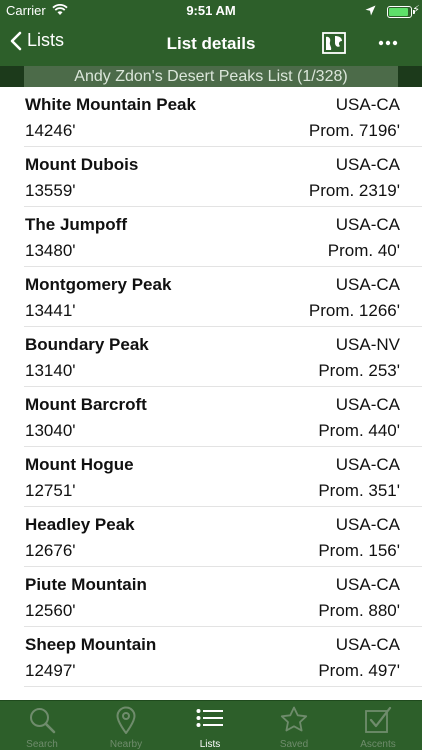 This screenshot has height=750, width=422. I want to click on peak-prominence: Prom. 351', so click(359, 490).